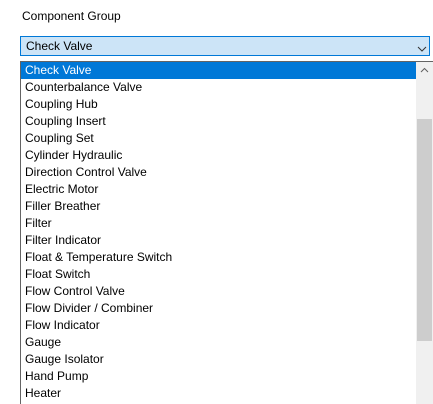  I want to click on list-item: Counterbalance Valve, so click(218, 87).